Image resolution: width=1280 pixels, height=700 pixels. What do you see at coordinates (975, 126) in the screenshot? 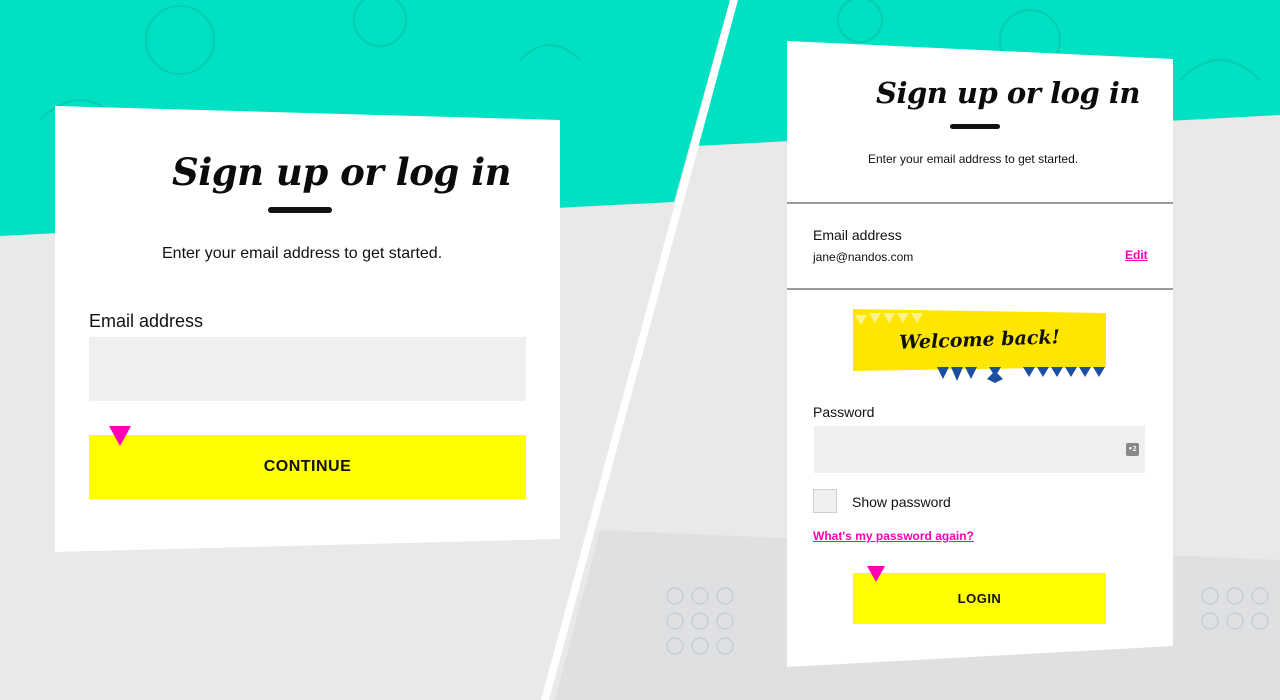
I see `title-underline-right` at bounding box center [975, 126].